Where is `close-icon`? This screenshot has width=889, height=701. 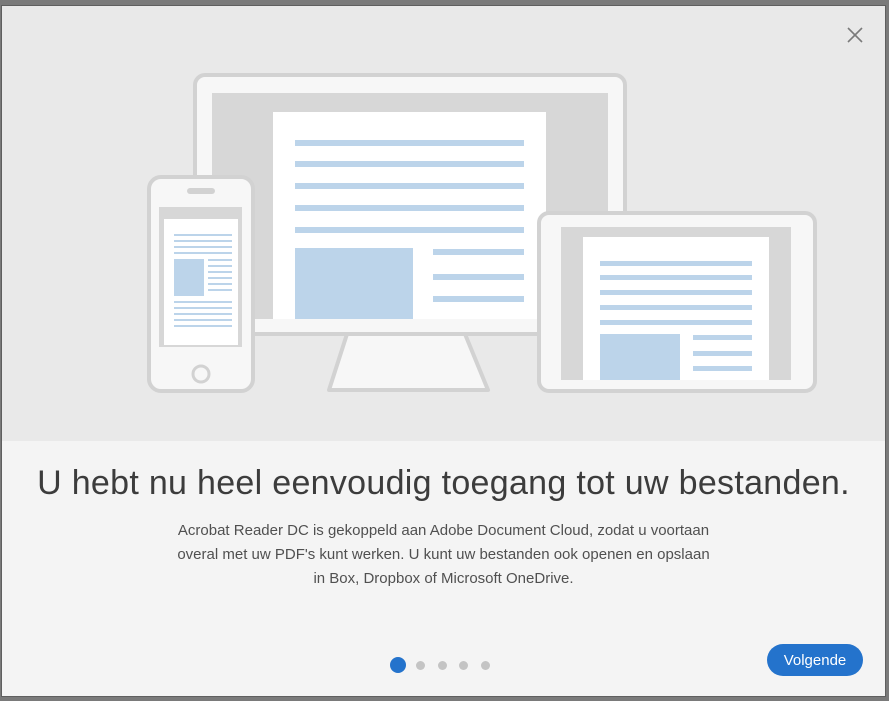 close-icon is located at coordinates (855, 35).